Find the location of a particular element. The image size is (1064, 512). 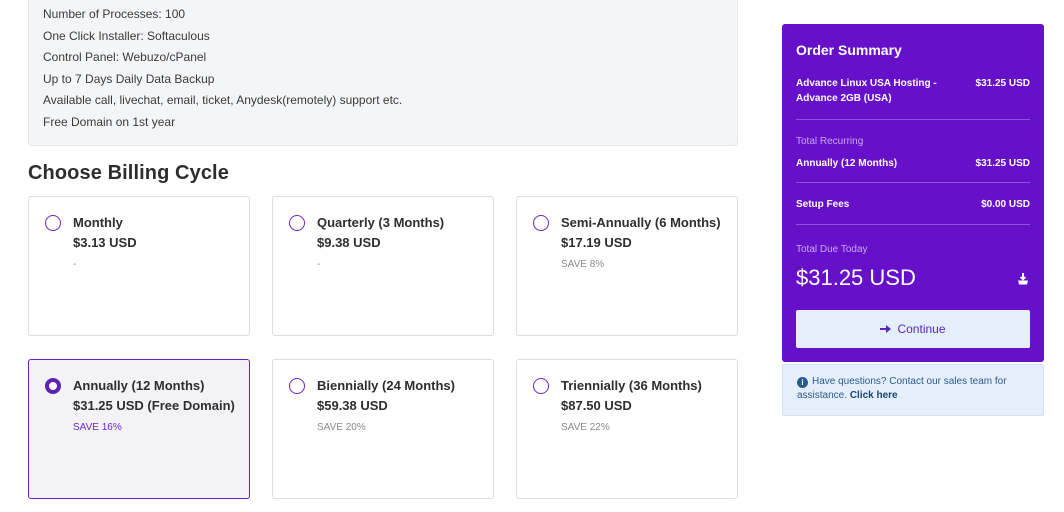

continue-button: Continue is located at coordinates (913, 329).